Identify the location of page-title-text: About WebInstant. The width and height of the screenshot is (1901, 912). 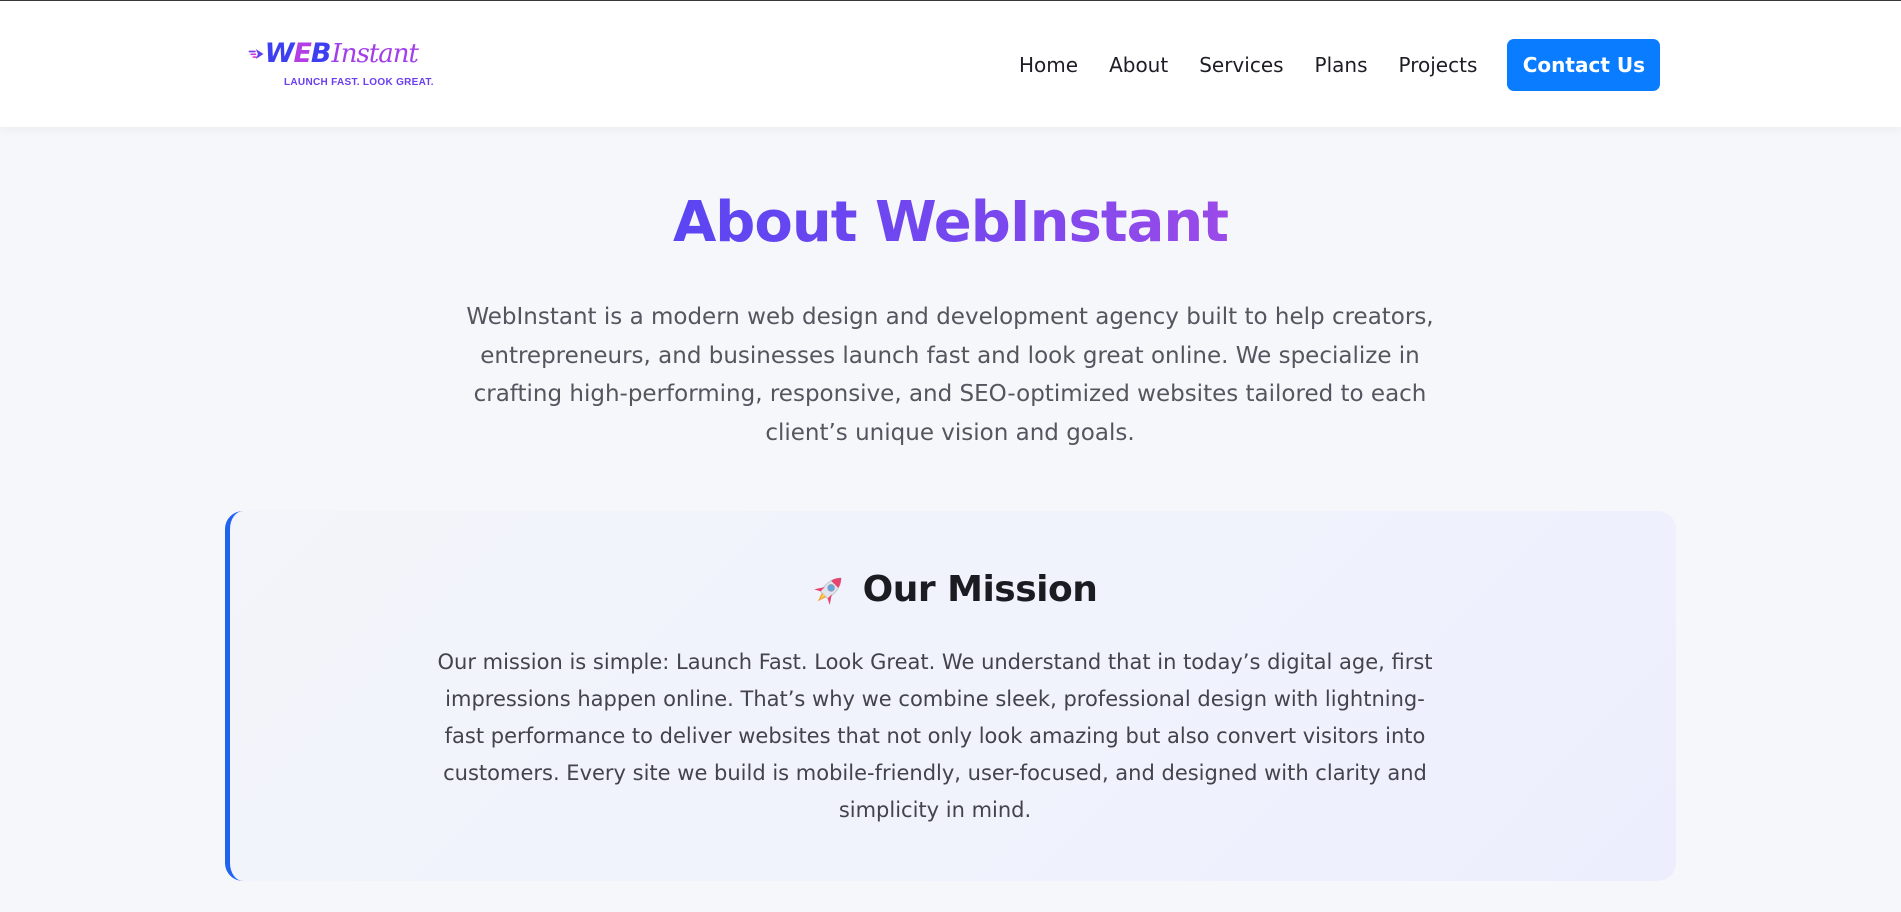
(950, 222).